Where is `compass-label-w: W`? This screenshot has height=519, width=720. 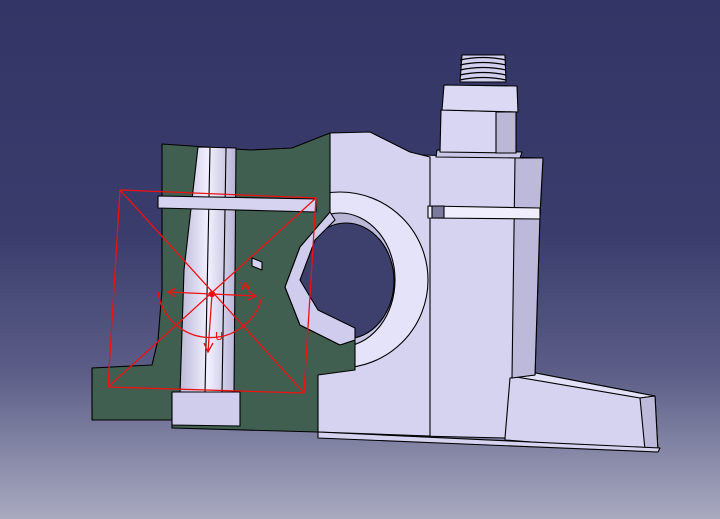 compass-label-w: W is located at coordinates (245, 286).